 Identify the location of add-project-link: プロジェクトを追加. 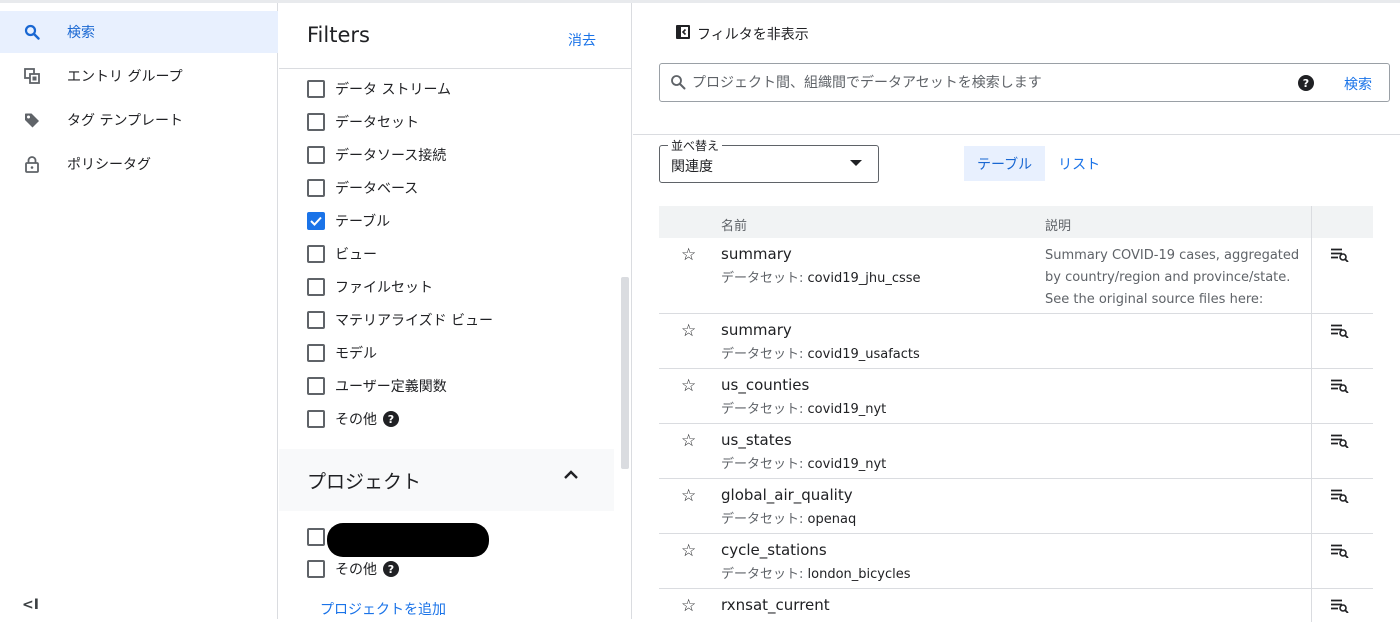
(383, 609).